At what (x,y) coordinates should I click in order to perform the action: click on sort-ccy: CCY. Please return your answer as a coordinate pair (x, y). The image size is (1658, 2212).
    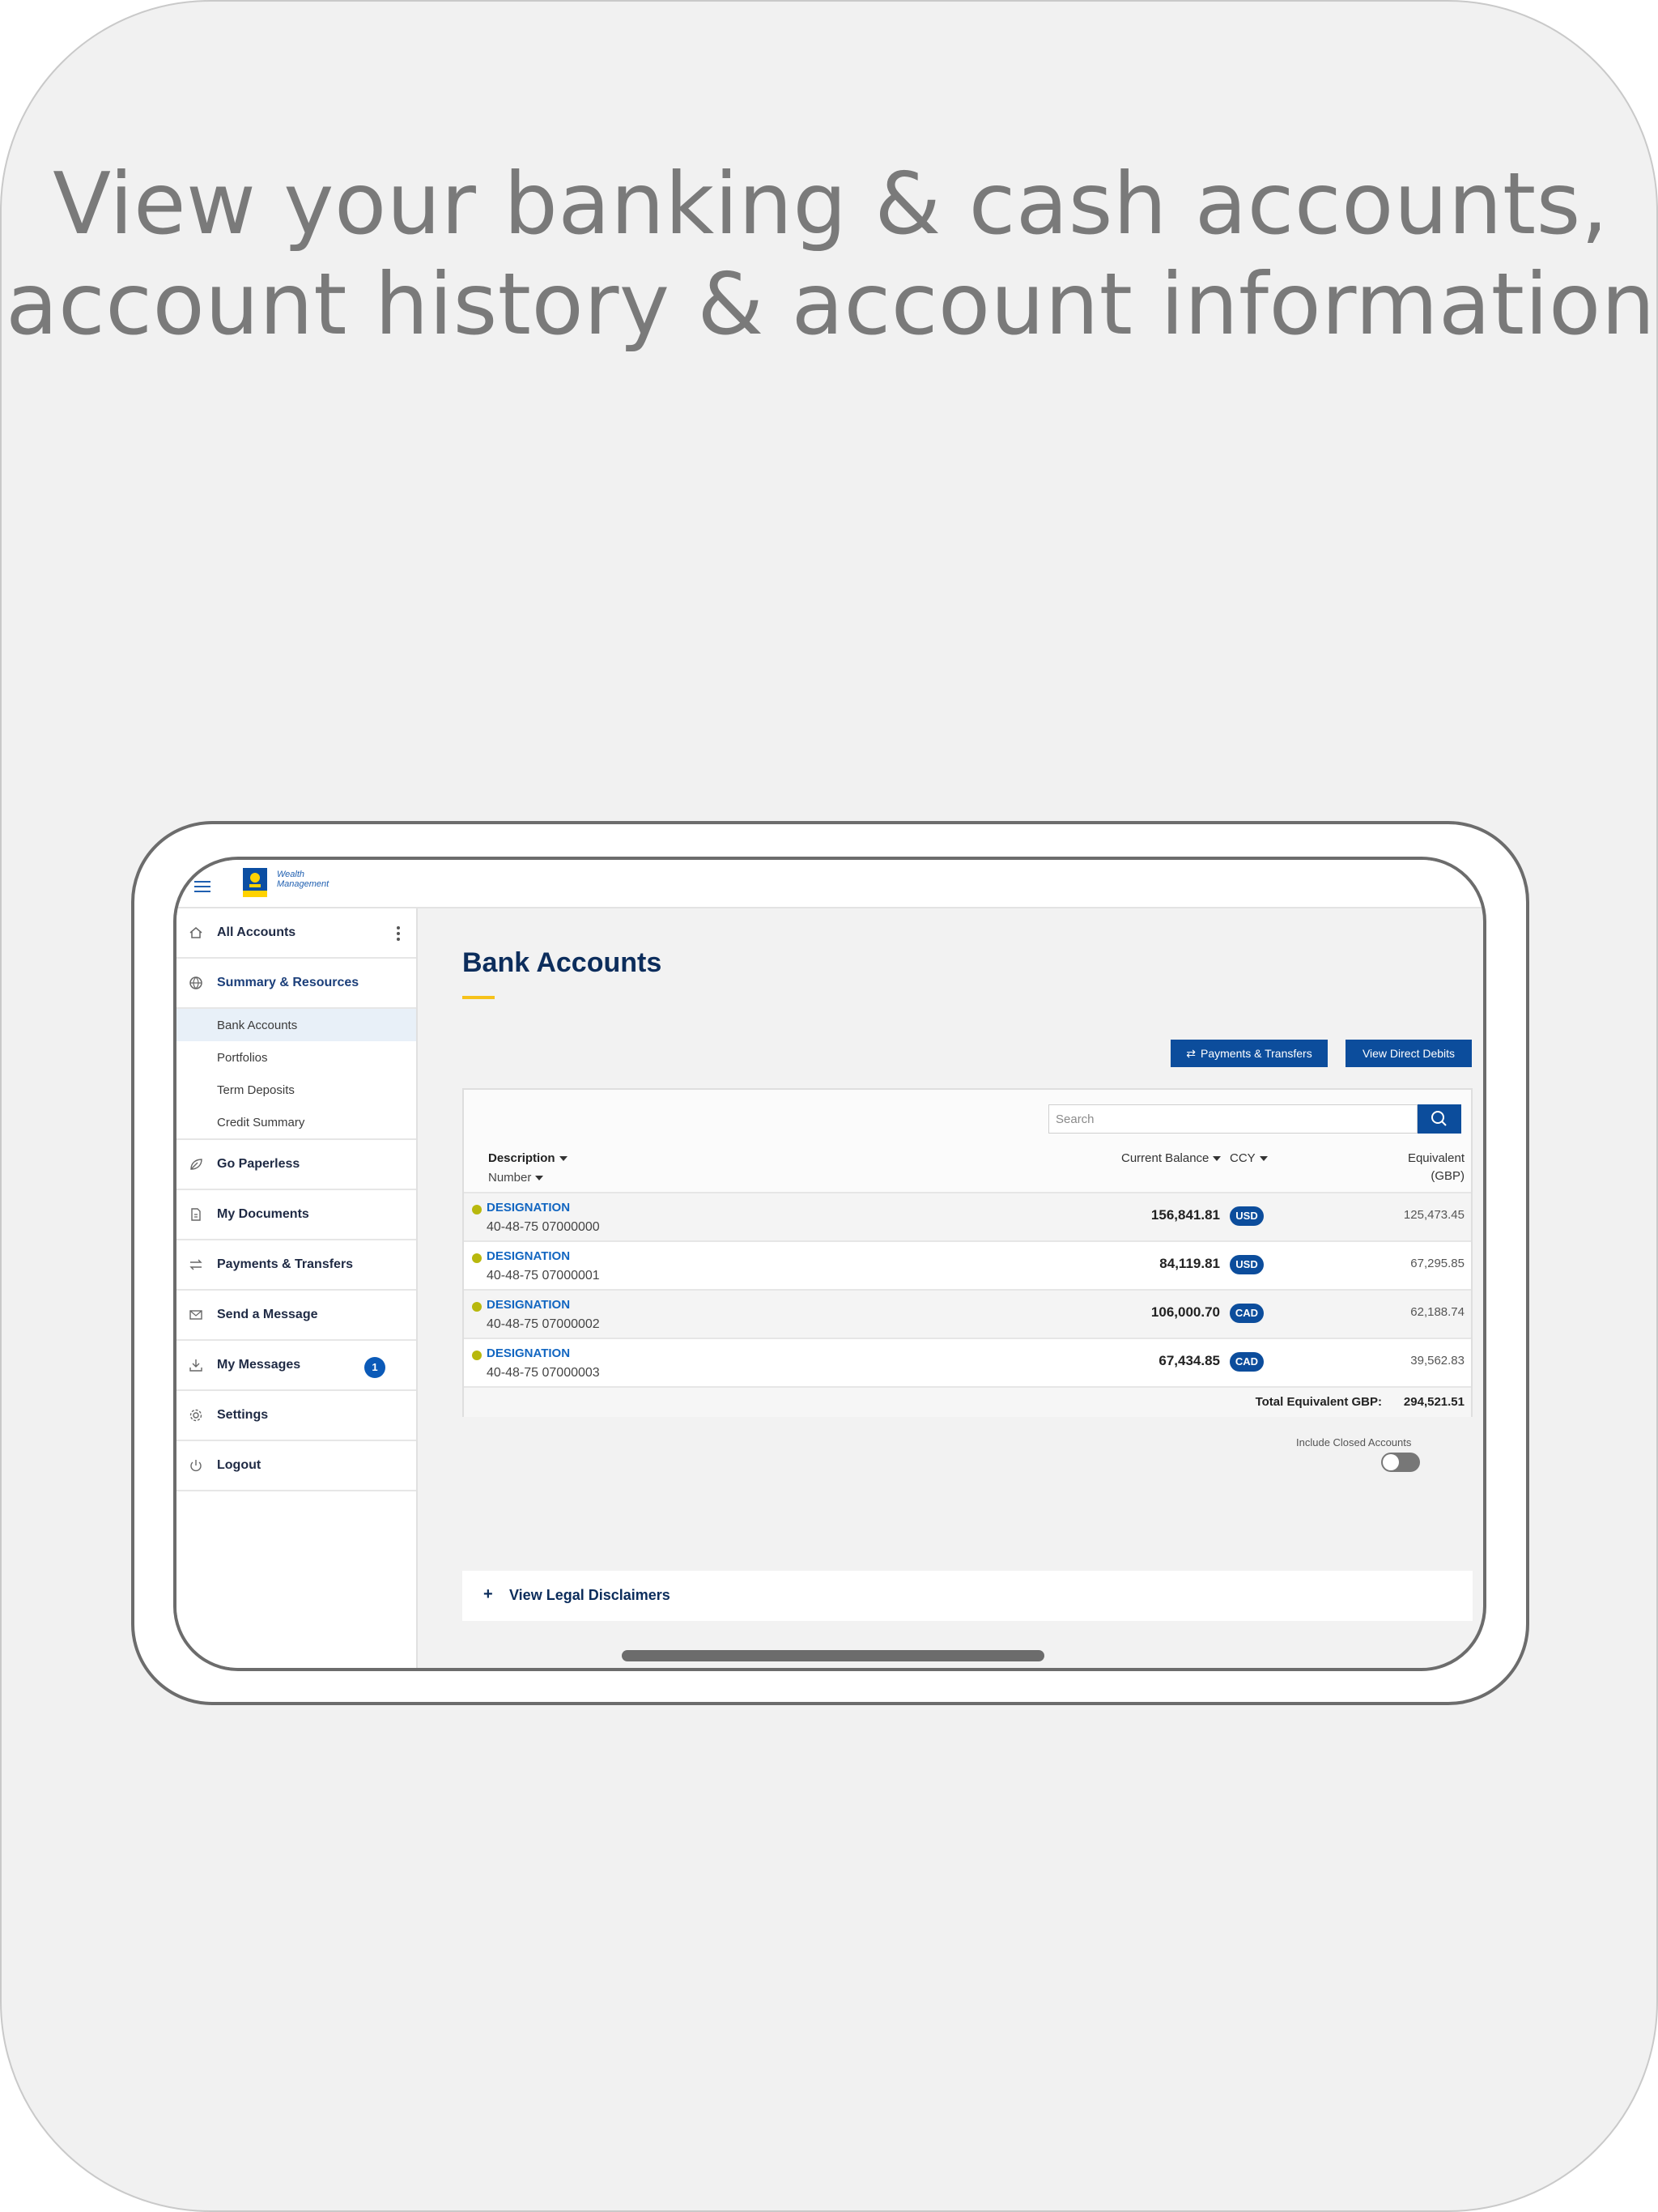
    Looking at the image, I should click on (1249, 1158).